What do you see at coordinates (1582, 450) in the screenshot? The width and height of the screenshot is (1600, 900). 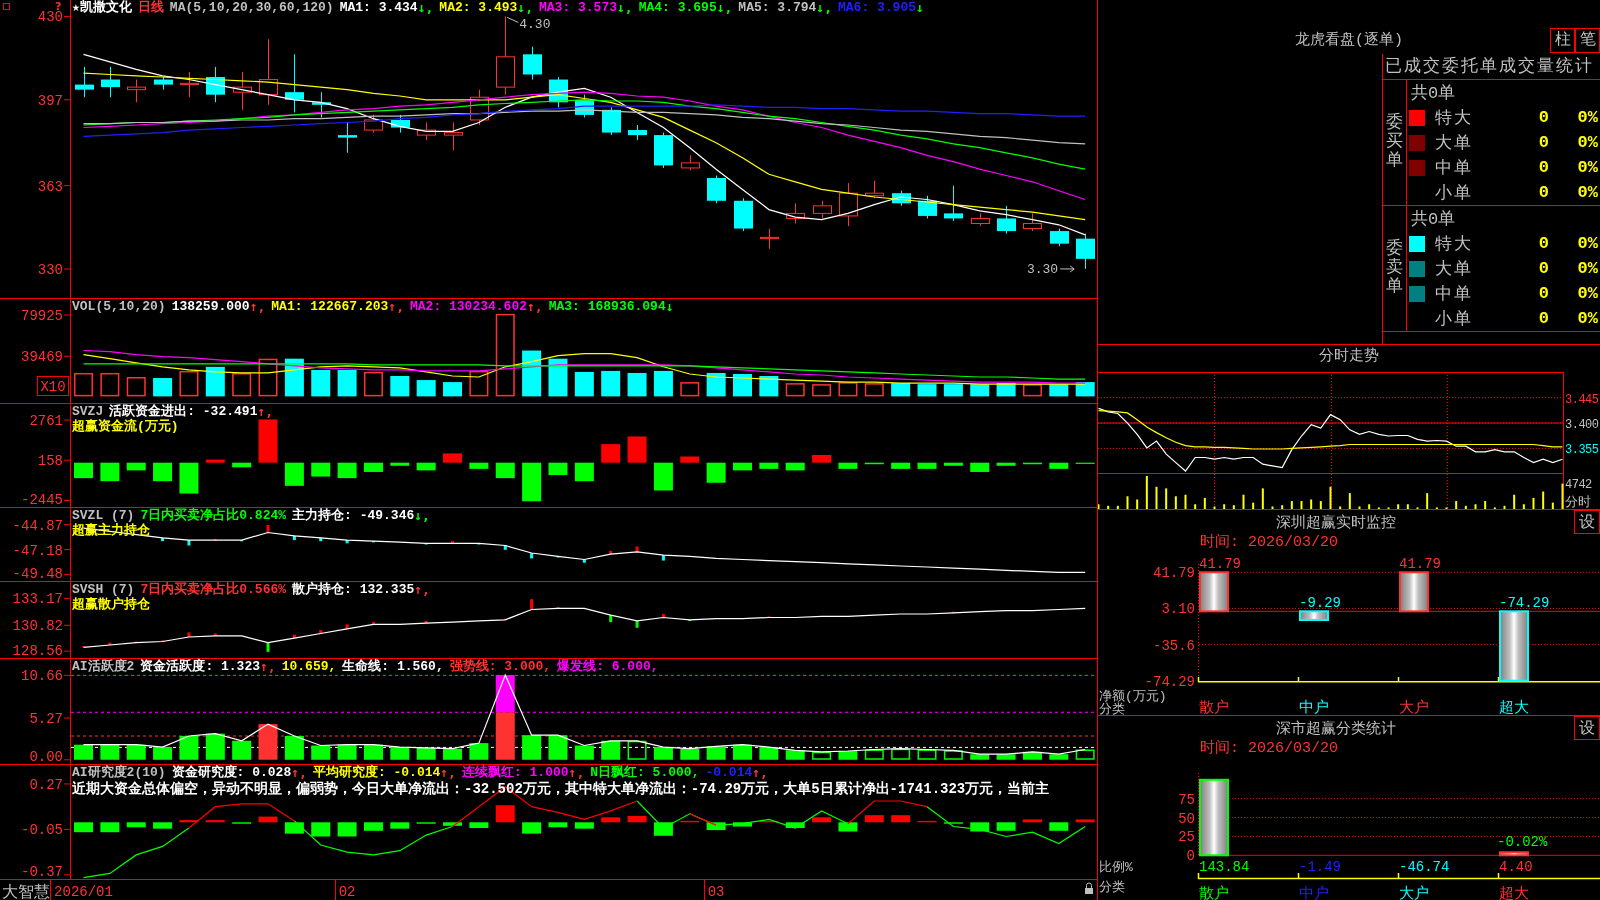 I see `axis-tick-label: 3.355` at bounding box center [1582, 450].